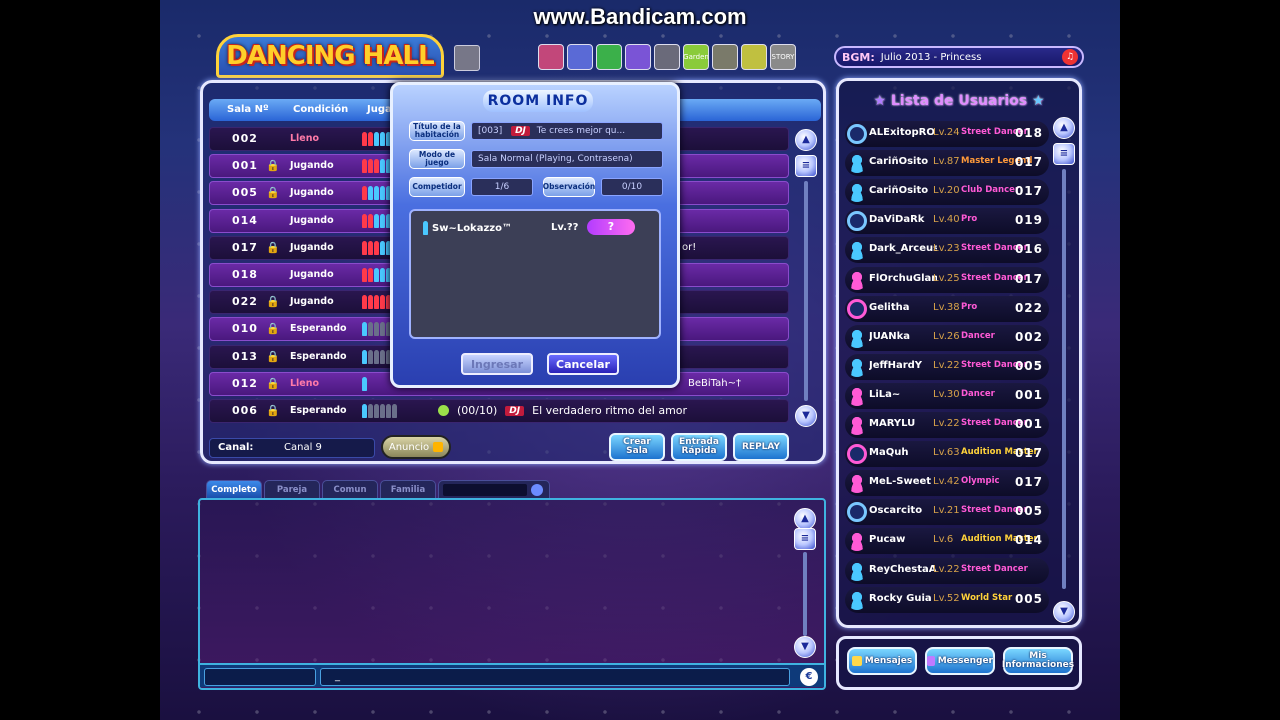 This screenshot has width=1280, height=720. What do you see at coordinates (947, 599) in the screenshot?
I see `user-row: Rocky Guia Lv.52 World Star 005` at bounding box center [947, 599].